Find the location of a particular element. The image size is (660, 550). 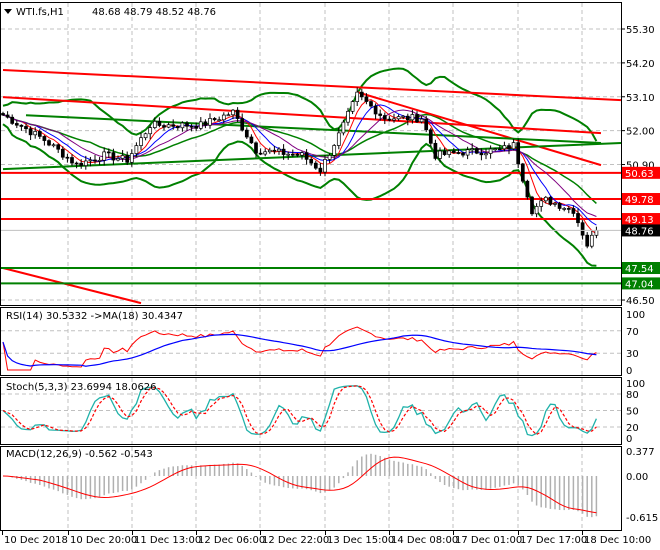

time-label: 11 Dec 13:00 is located at coordinates (167, 540).